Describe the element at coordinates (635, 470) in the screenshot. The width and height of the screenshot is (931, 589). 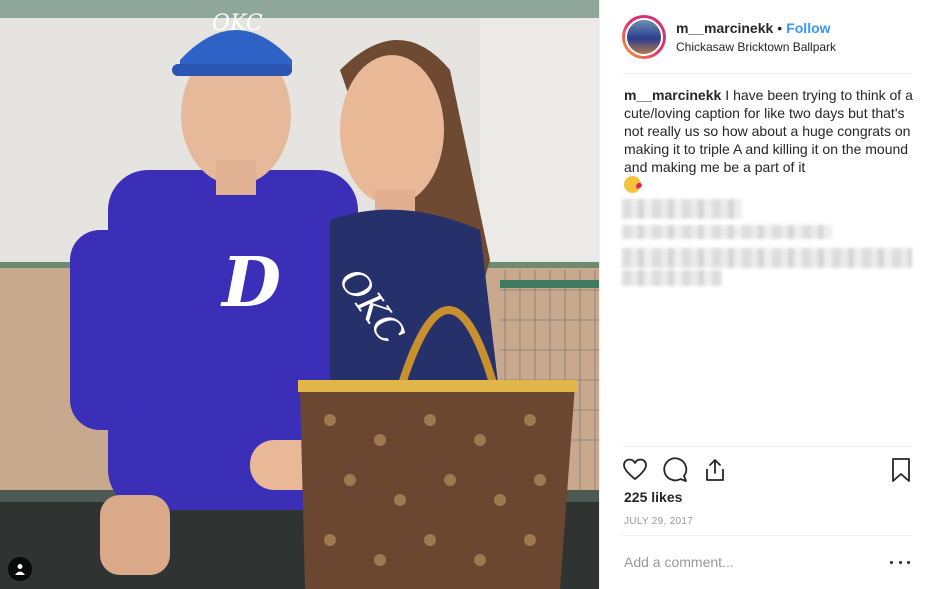
I see `heart-icon` at that location.